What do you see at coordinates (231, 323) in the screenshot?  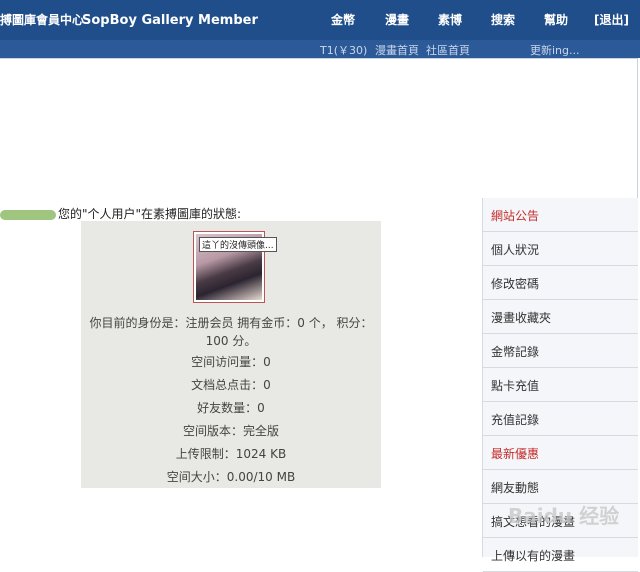 I see `identity-line: 你目前的身份是：注册会员 拥有金币：0 个， 积分：` at bounding box center [231, 323].